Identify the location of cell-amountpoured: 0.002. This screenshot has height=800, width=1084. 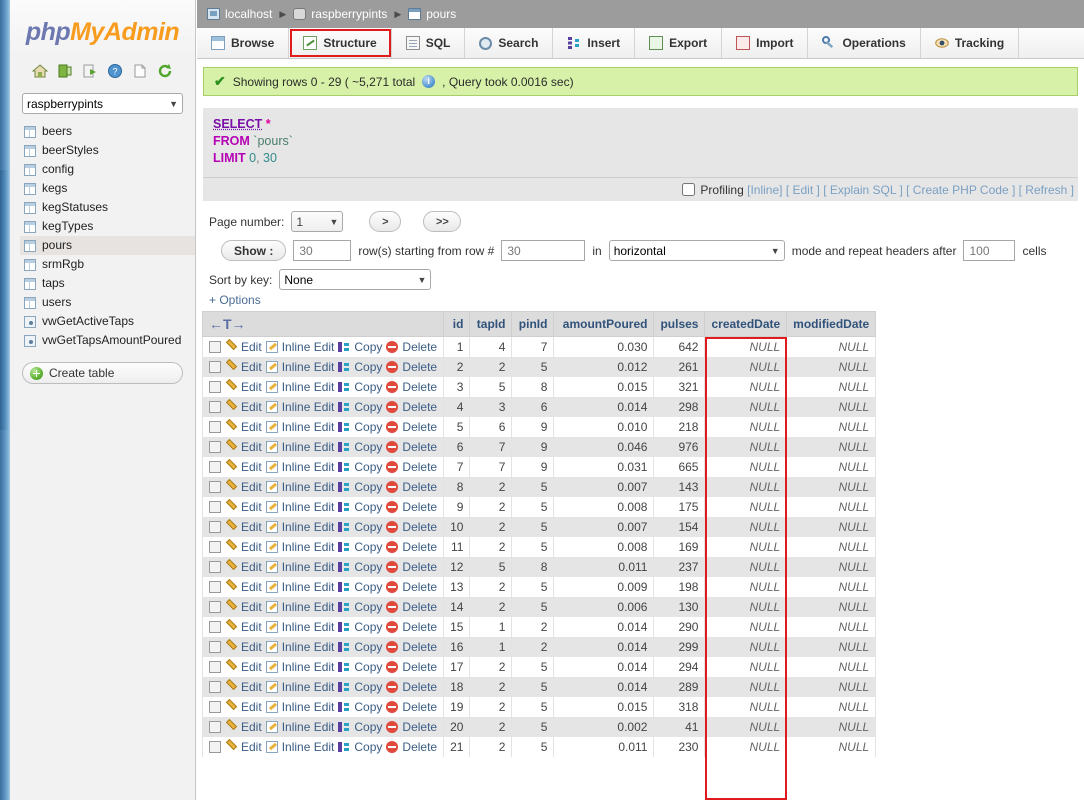
(604, 727).